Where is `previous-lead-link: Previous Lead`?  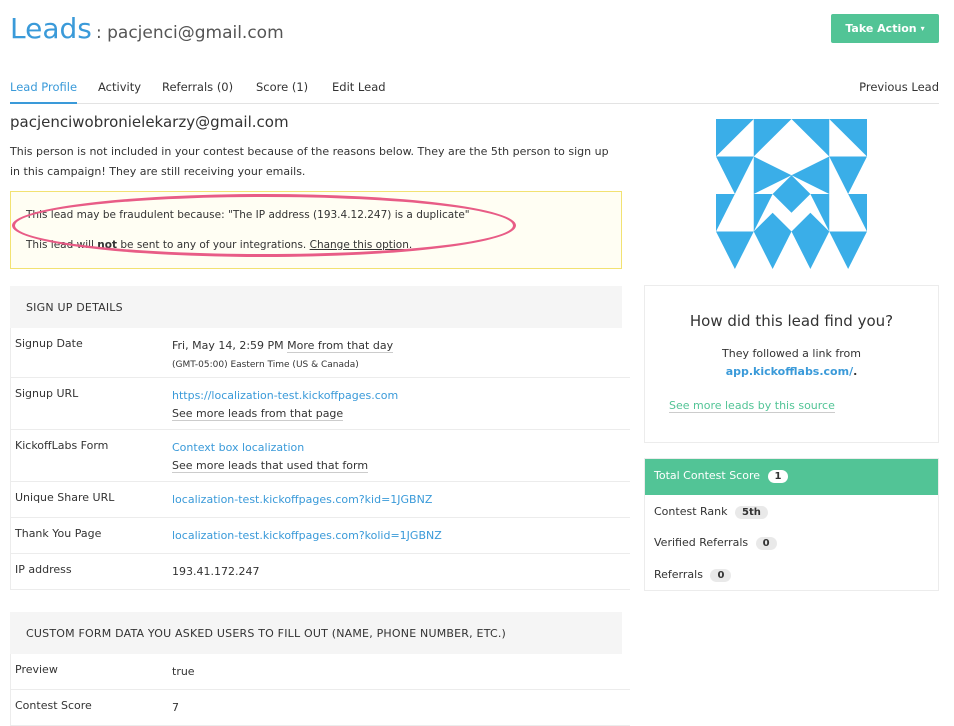
previous-lead-link: Previous Lead is located at coordinates (899, 87).